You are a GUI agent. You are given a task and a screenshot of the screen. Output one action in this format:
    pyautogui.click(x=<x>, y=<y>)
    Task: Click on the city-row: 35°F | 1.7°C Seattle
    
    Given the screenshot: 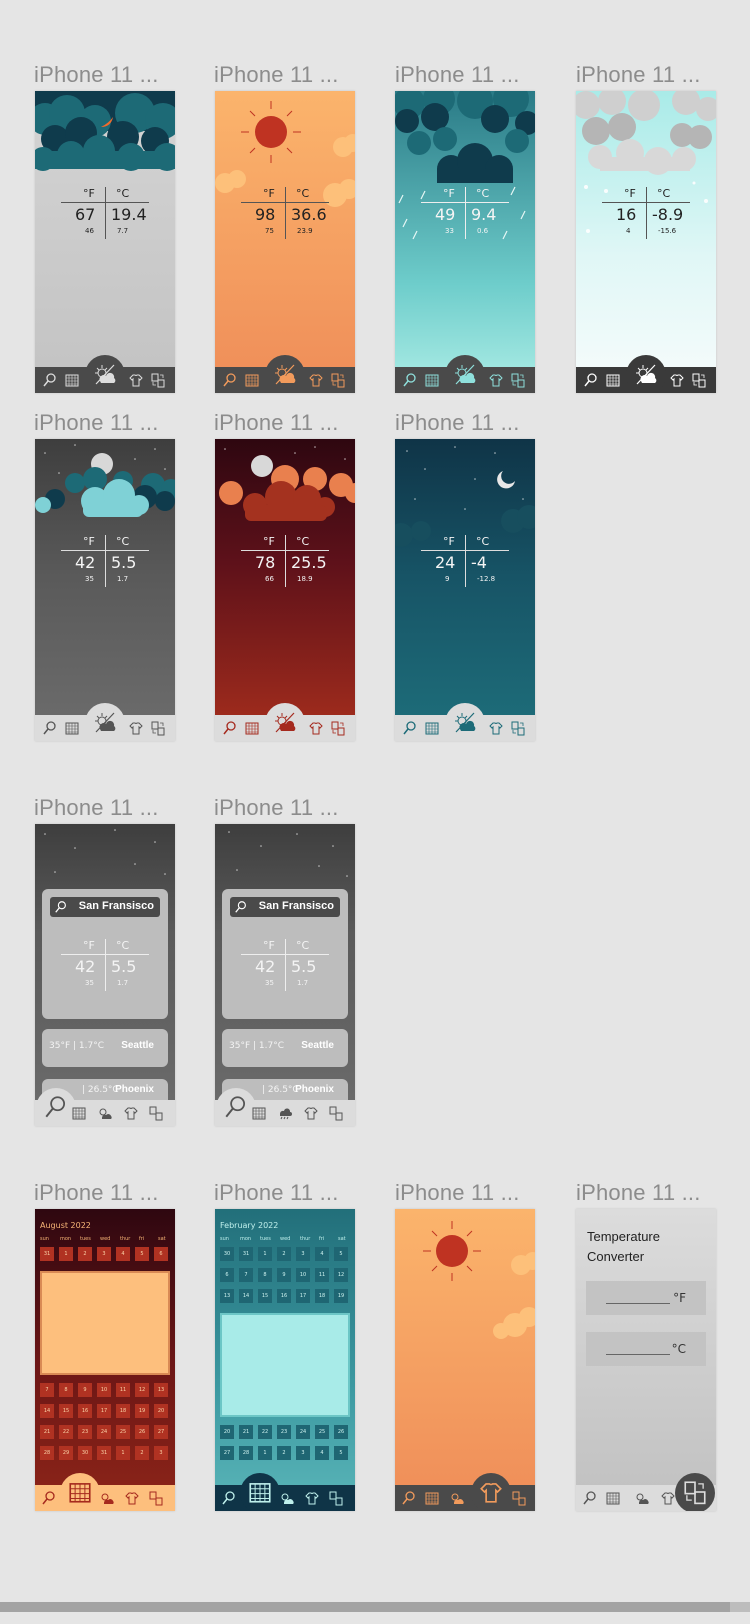 What is the action you would take?
    pyautogui.click(x=285, y=1048)
    